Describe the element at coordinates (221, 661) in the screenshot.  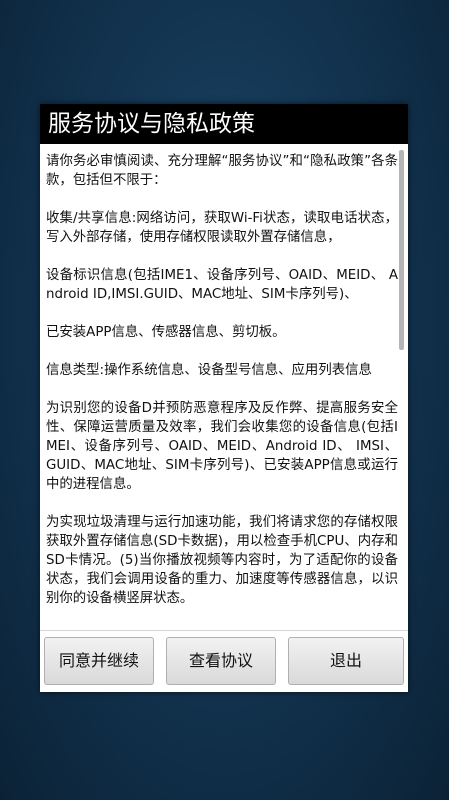
I see `view-agreement-button: 查看协议` at that location.